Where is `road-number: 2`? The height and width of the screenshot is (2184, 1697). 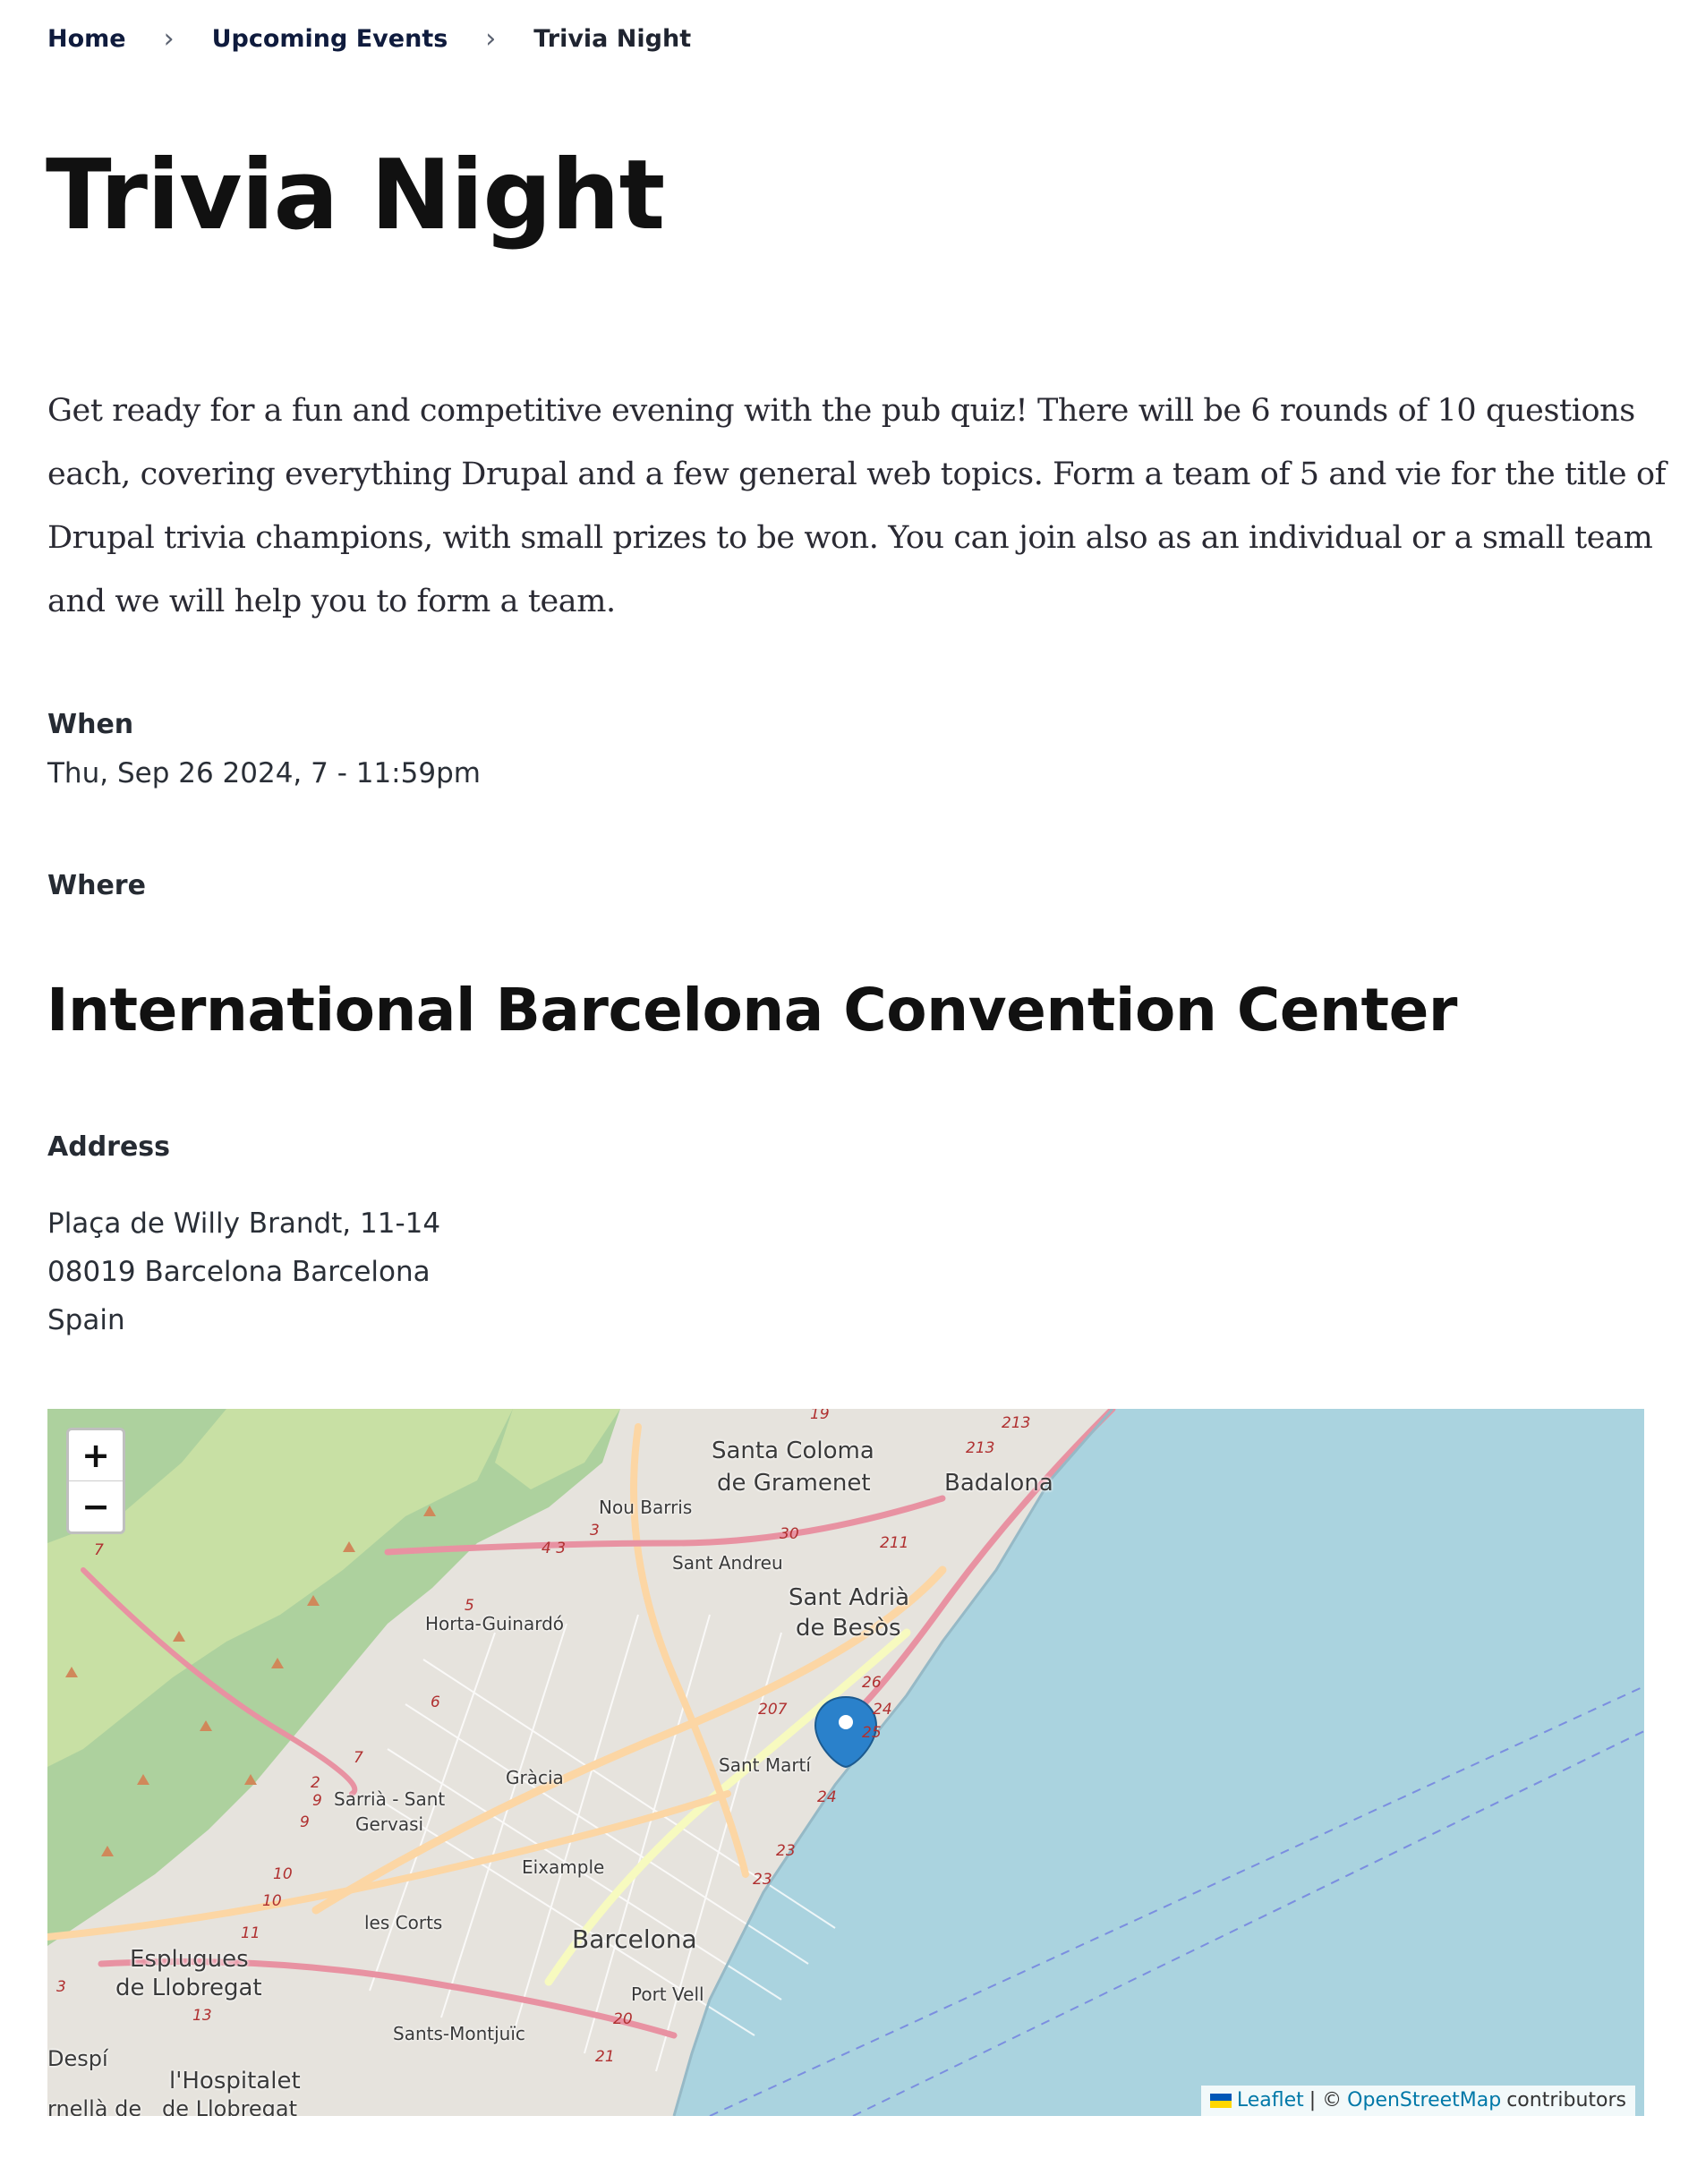
road-number: 2 is located at coordinates (315, 1783).